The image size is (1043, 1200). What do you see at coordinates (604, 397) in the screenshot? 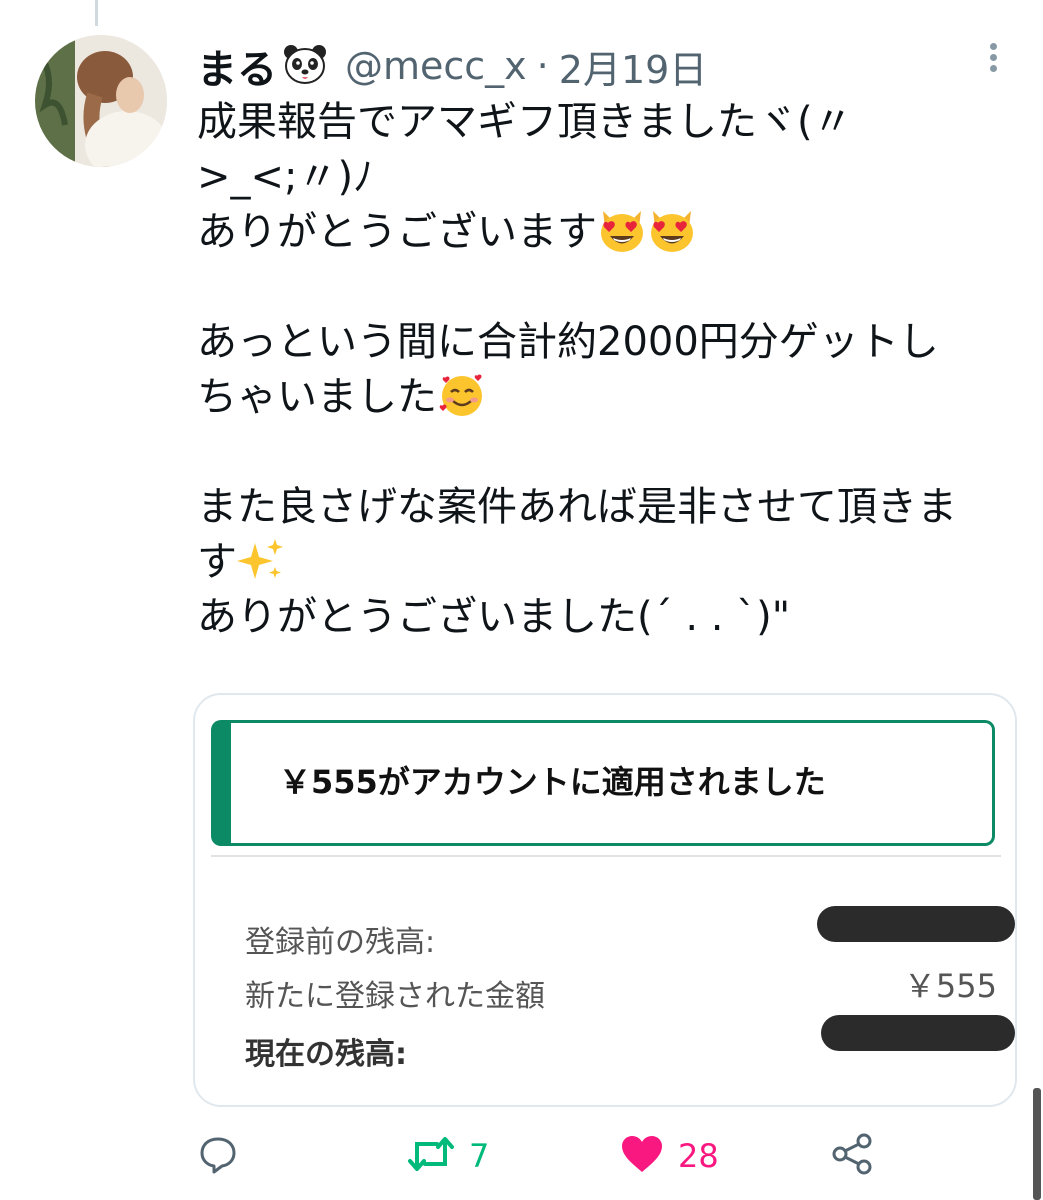
I see `tweet-line: ちゃいました` at bounding box center [604, 397].